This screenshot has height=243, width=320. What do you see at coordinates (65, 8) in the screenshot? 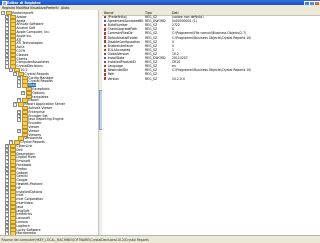
I see `menu-aiuto: Aiuto` at bounding box center [65, 8].